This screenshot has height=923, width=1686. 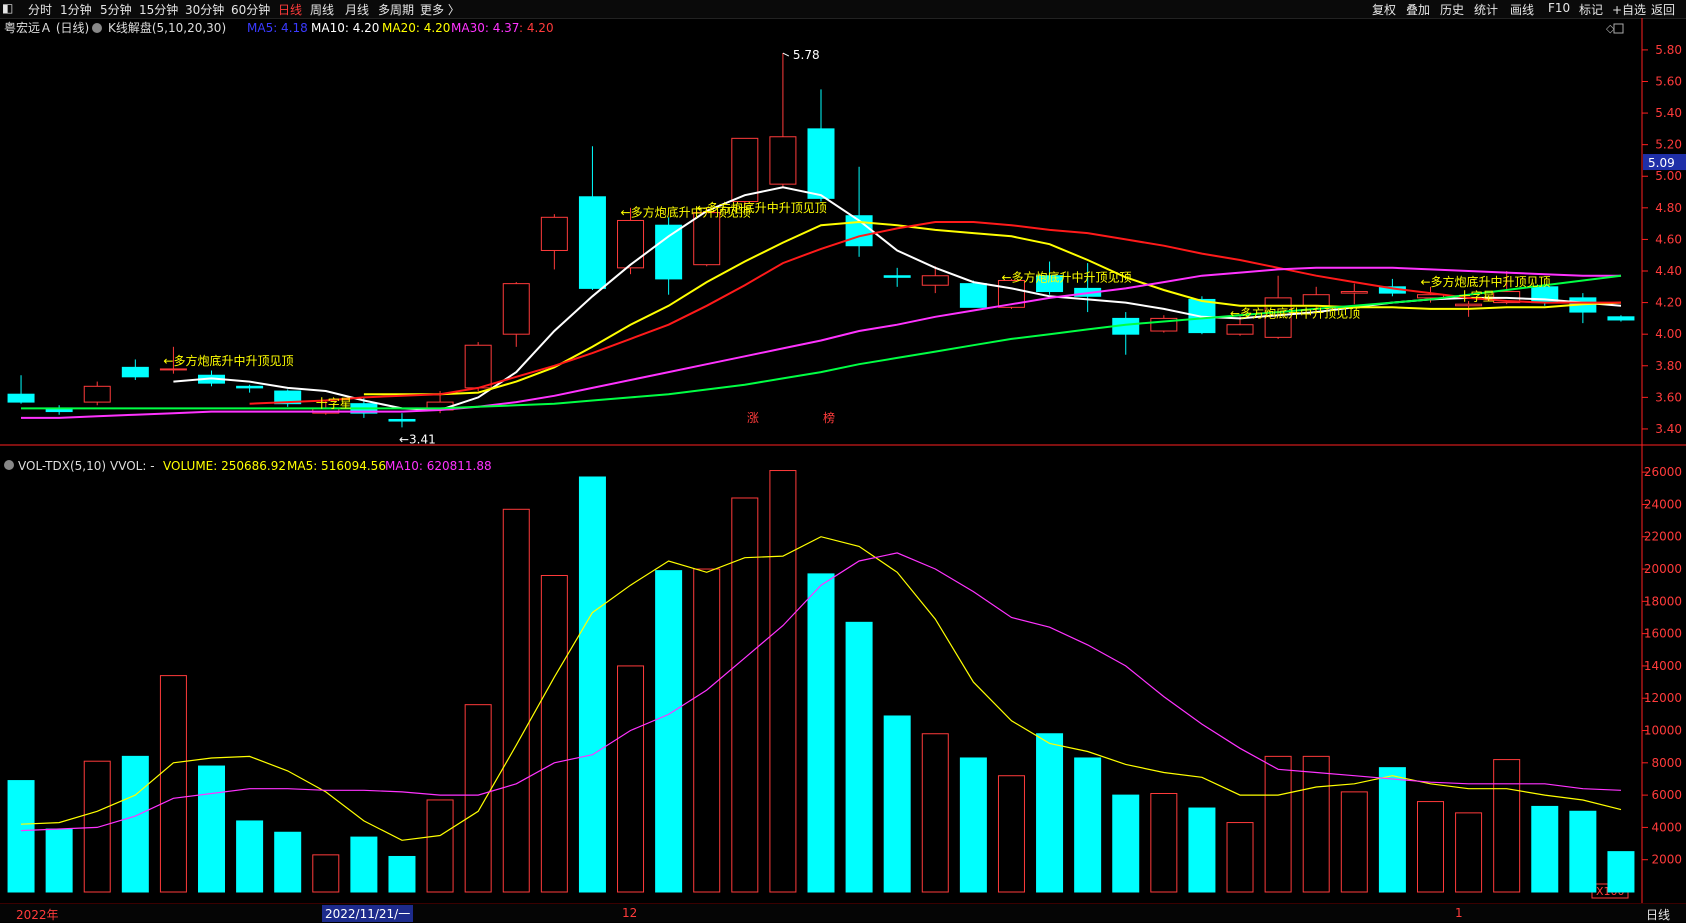 I want to click on toolbar-button-6: 标记, so click(x=1591, y=9).